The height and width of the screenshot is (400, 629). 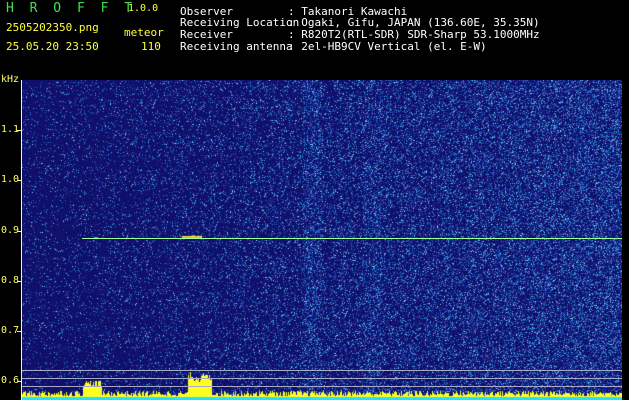 What do you see at coordinates (352, 238) in the screenshot?
I see `carrier-trace` at bounding box center [352, 238].